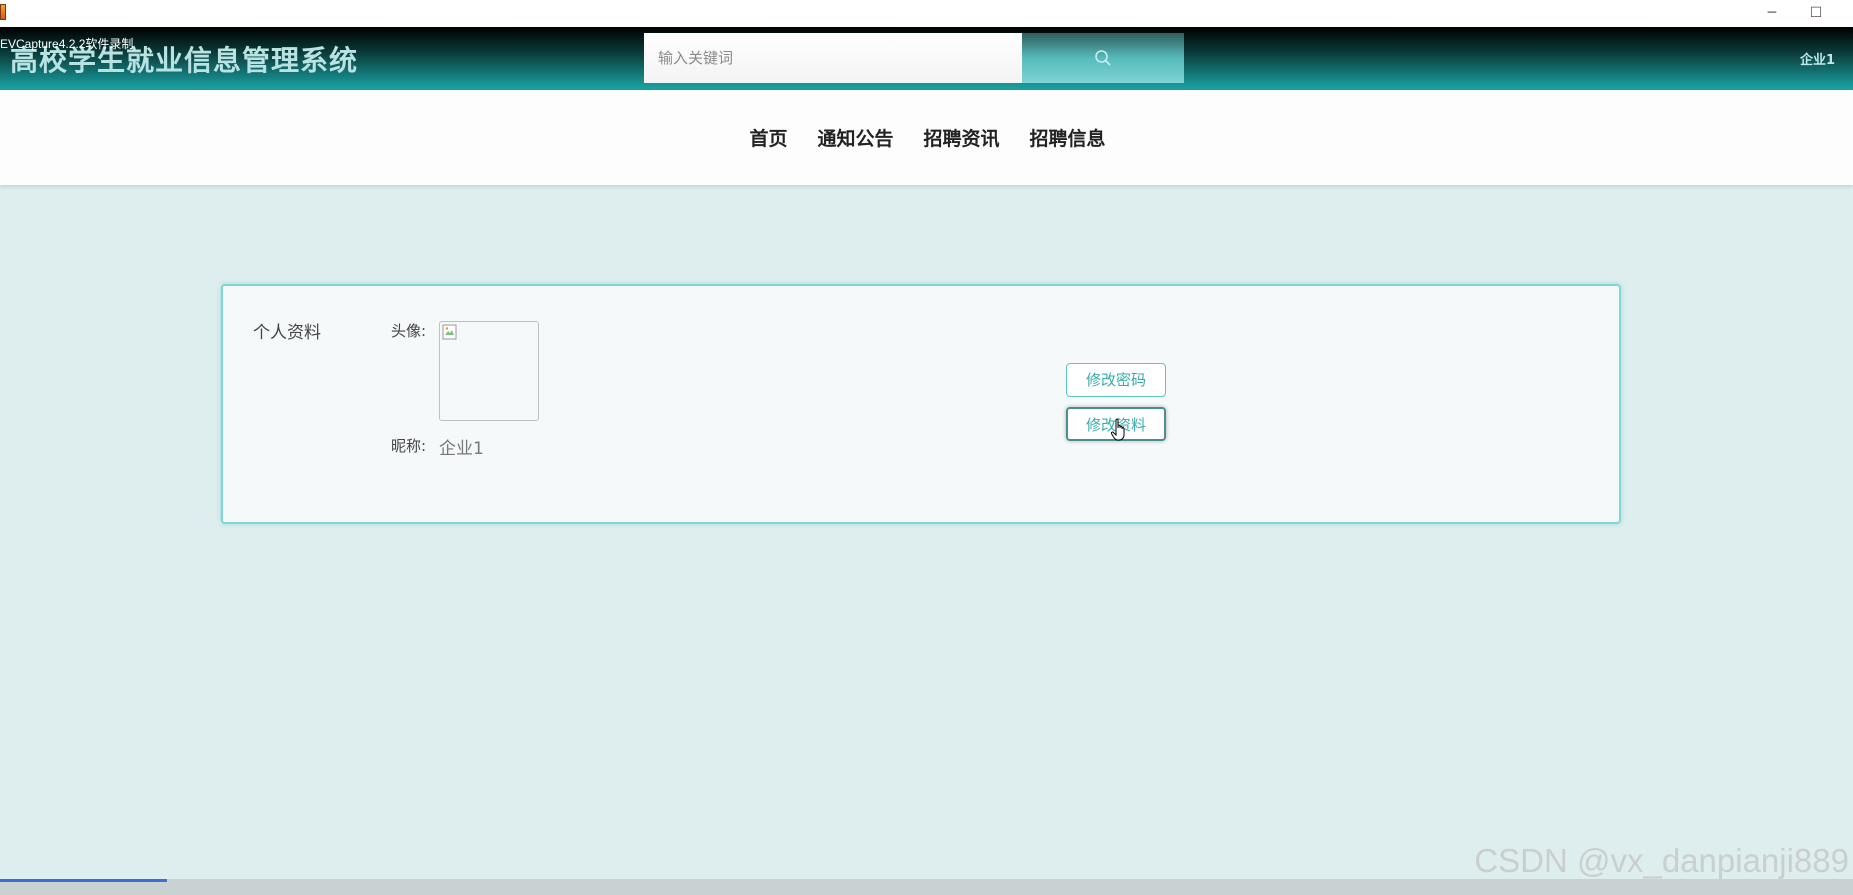 This screenshot has height=895, width=1853. I want to click on avatar, so click(489, 371).